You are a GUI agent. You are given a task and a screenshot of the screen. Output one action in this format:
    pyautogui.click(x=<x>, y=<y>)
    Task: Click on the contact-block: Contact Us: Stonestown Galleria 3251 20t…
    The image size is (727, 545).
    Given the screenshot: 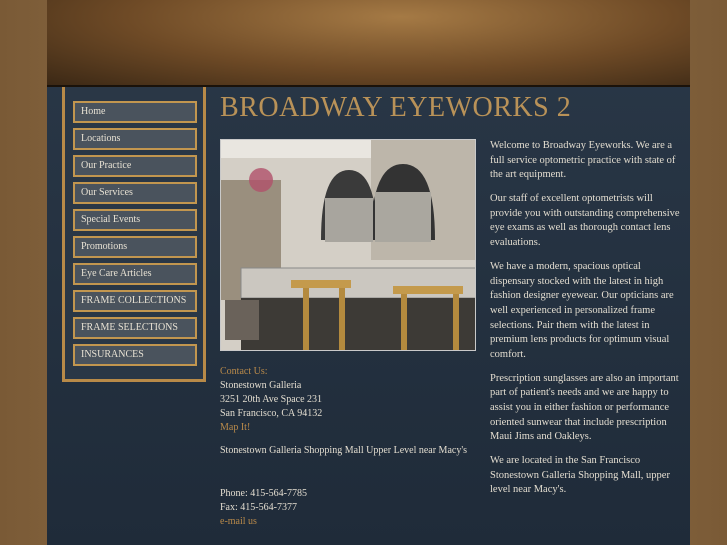 What is the action you would take?
    pyautogui.click(x=350, y=447)
    